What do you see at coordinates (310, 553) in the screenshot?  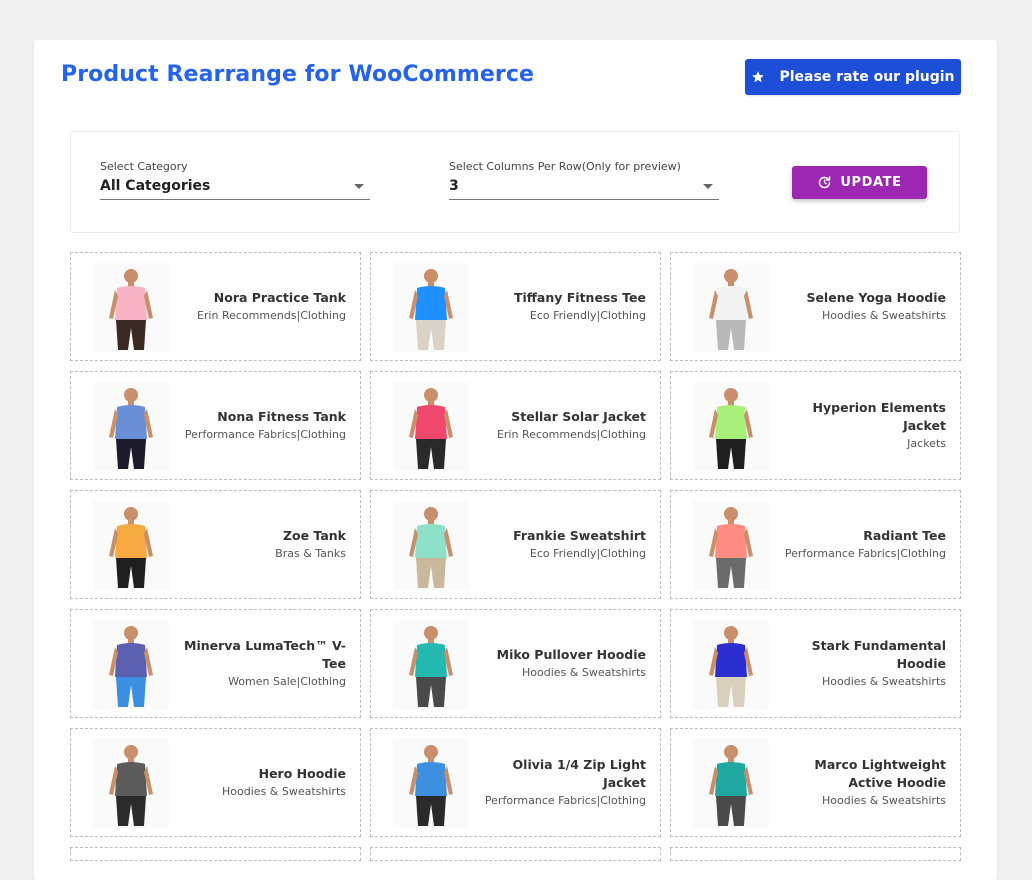 I see `product-category: Bras & Tanks` at bounding box center [310, 553].